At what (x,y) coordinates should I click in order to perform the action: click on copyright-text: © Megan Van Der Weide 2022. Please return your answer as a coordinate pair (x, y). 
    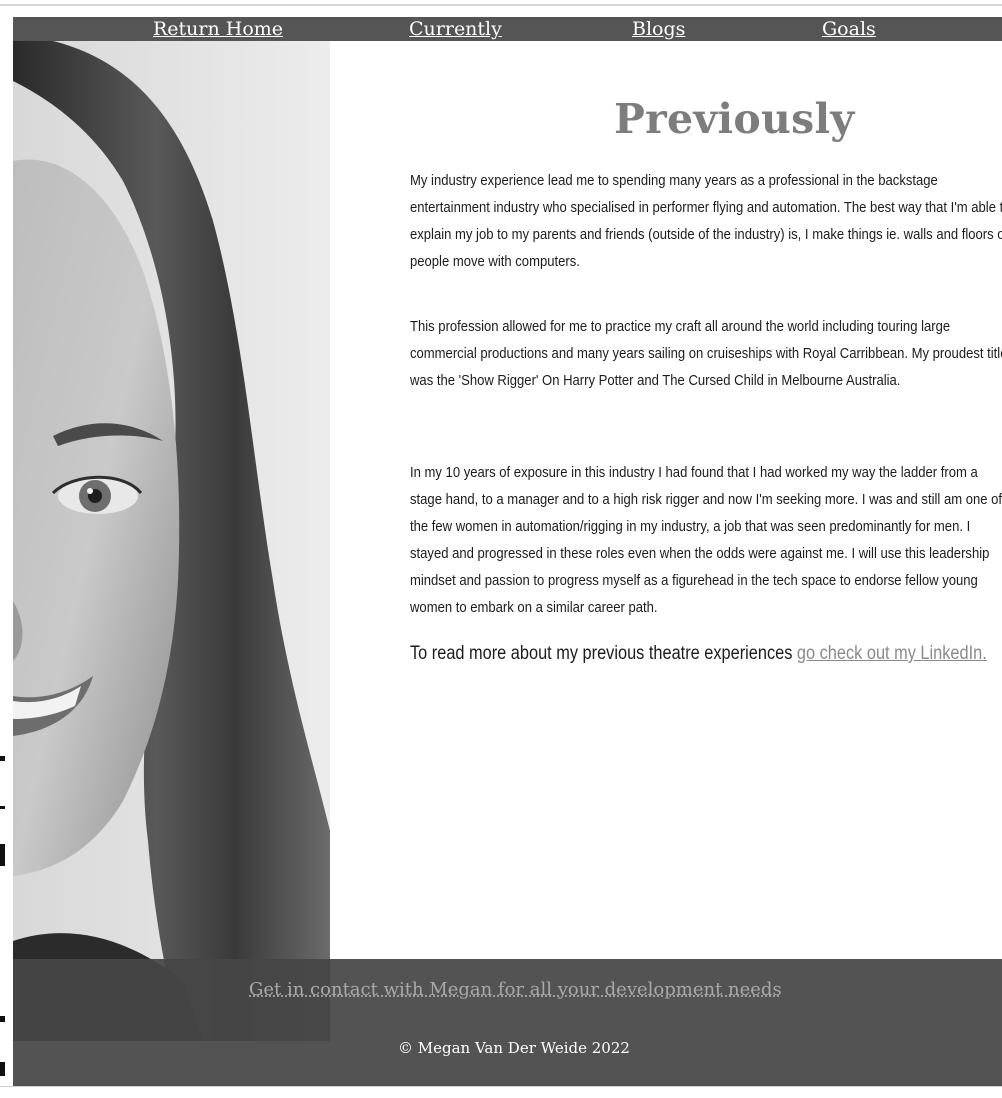
    Looking at the image, I should click on (514, 1048).